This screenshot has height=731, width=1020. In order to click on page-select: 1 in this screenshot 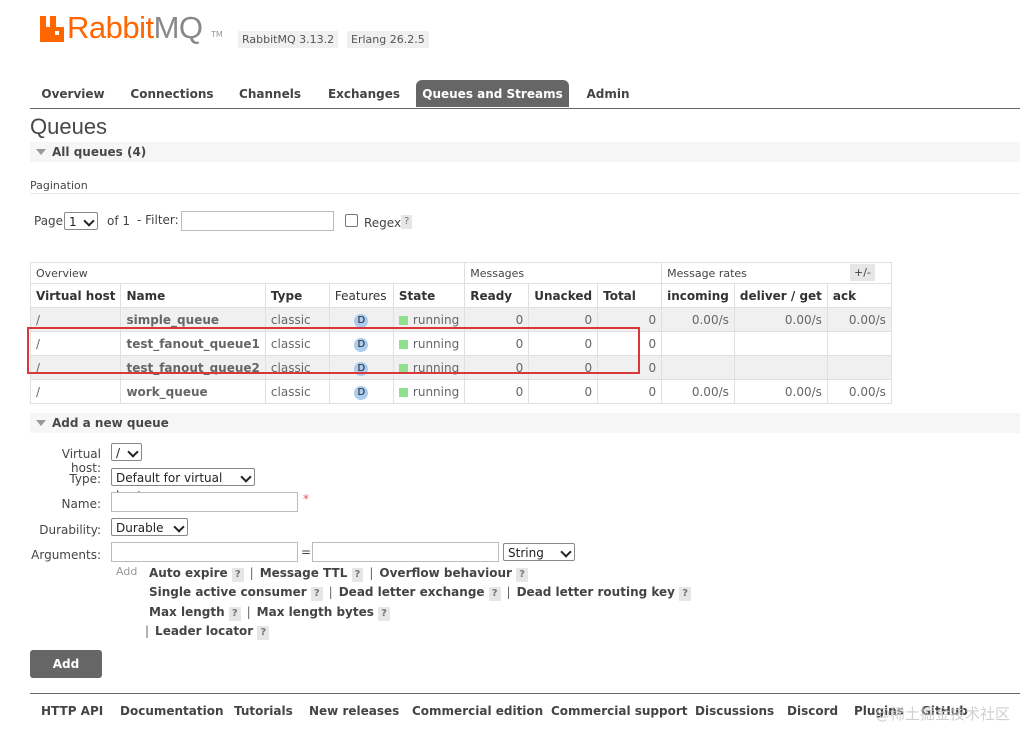, I will do `click(81, 221)`.